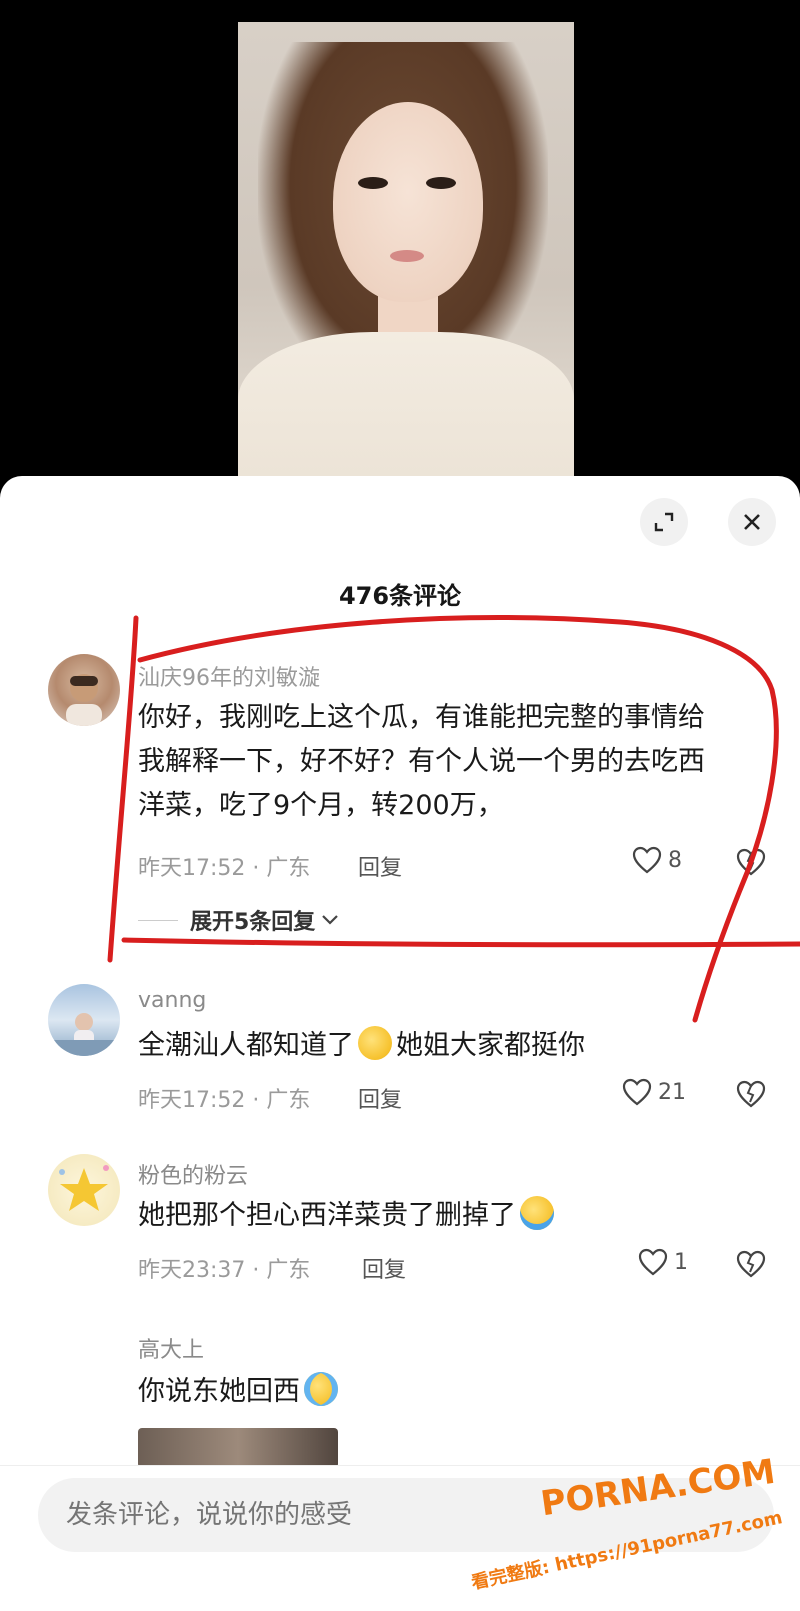 The width and height of the screenshot is (800, 1611). I want to click on expand-icon, so click(664, 522).